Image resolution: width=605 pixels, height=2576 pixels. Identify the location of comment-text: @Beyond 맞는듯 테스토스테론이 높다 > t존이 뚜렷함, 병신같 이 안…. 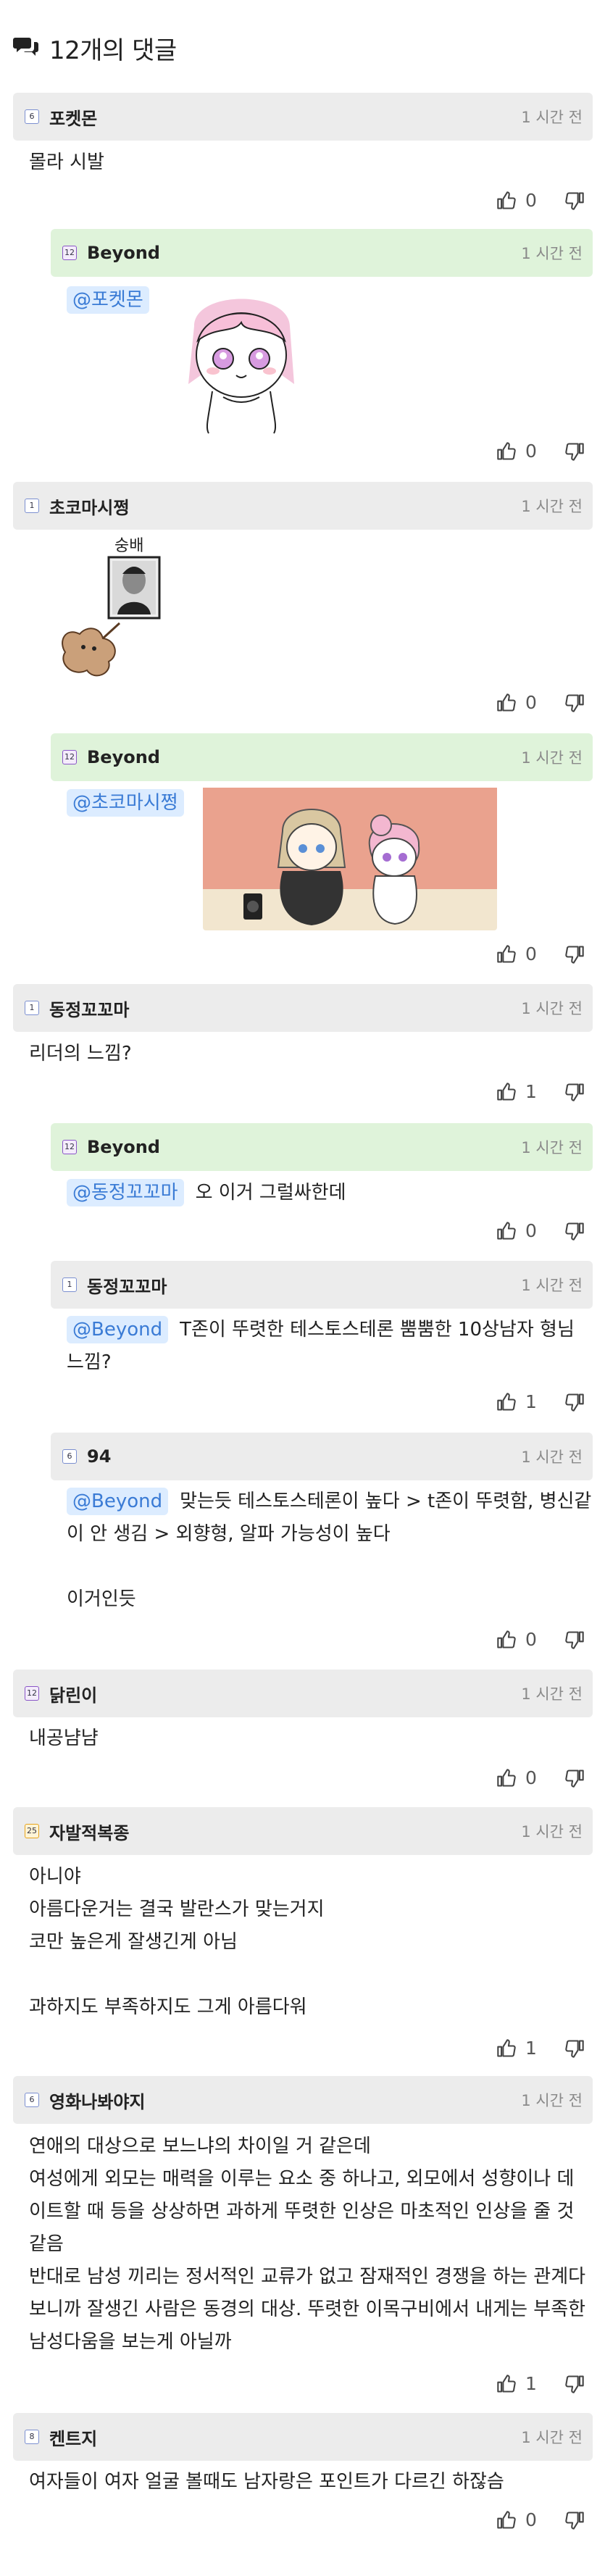
(330, 1550).